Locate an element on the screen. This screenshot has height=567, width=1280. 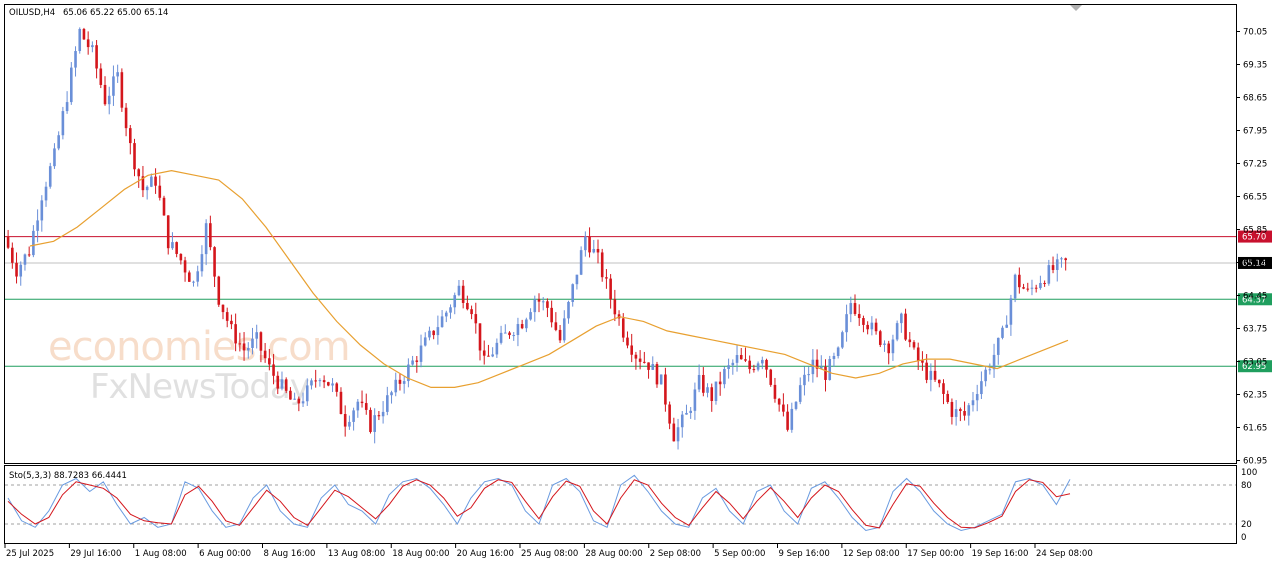
price-tick-label: 65.15 is located at coordinates (1255, 264).